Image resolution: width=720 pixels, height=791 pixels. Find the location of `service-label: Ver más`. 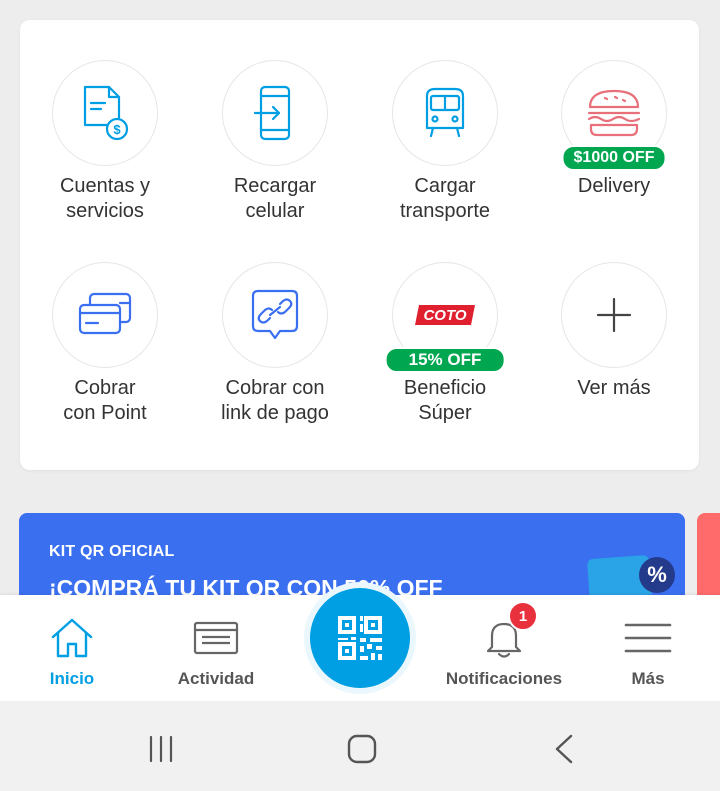

service-label: Ver más is located at coordinates (614, 388).